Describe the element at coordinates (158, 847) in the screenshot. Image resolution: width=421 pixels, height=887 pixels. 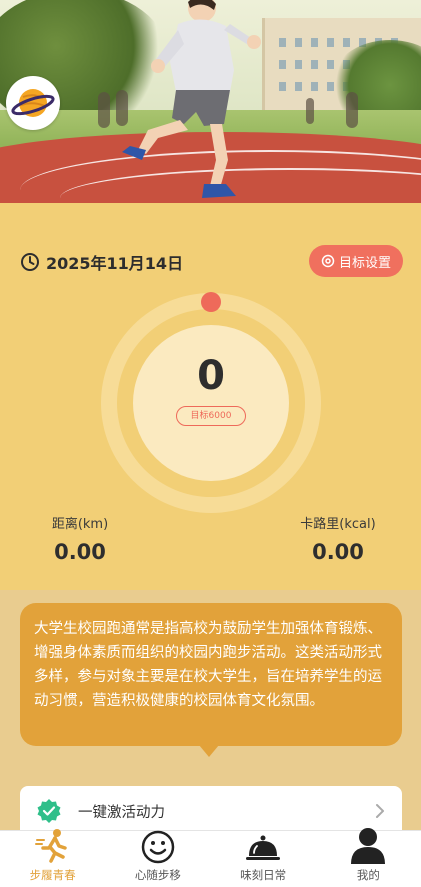
I see `smiley-icon` at that location.